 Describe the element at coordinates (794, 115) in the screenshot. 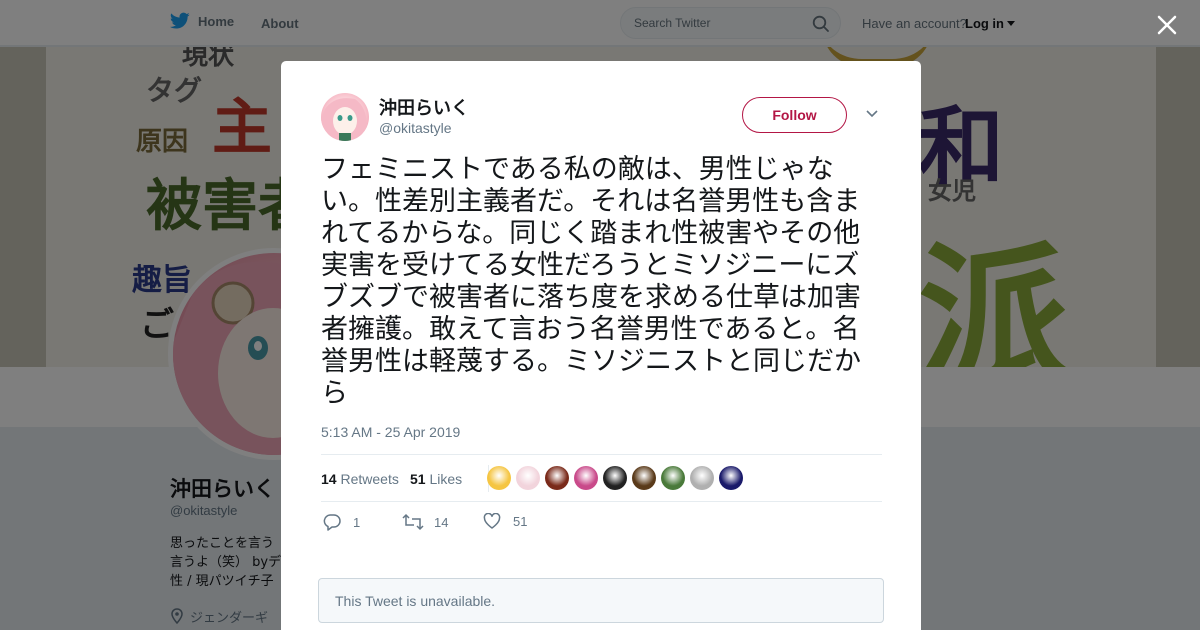

I see `follow-button: Follow` at that location.